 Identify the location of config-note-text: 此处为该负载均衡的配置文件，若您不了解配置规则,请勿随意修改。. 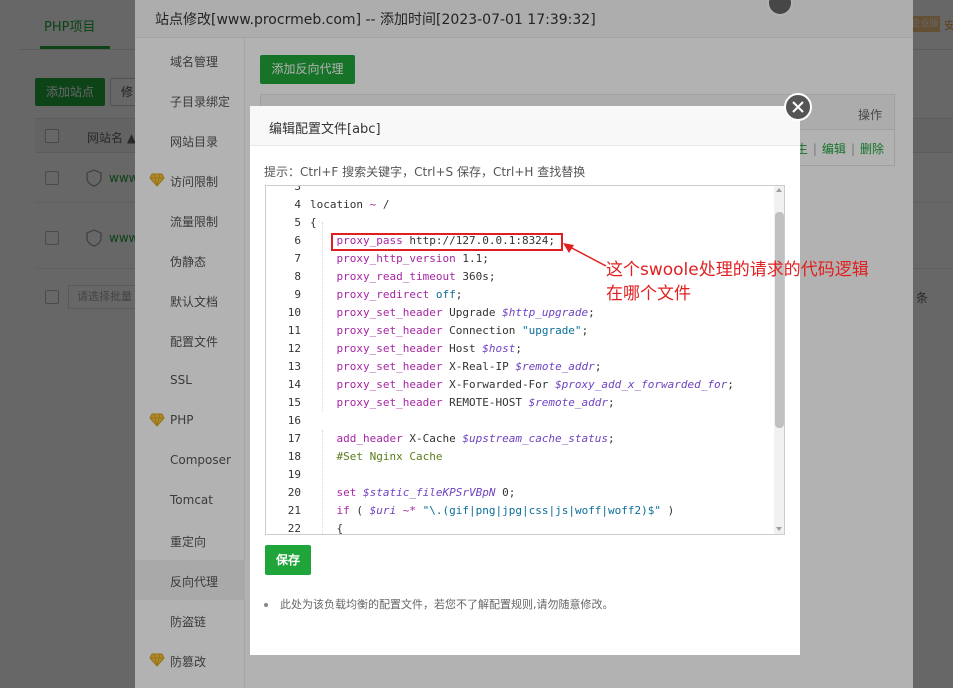
(447, 604).